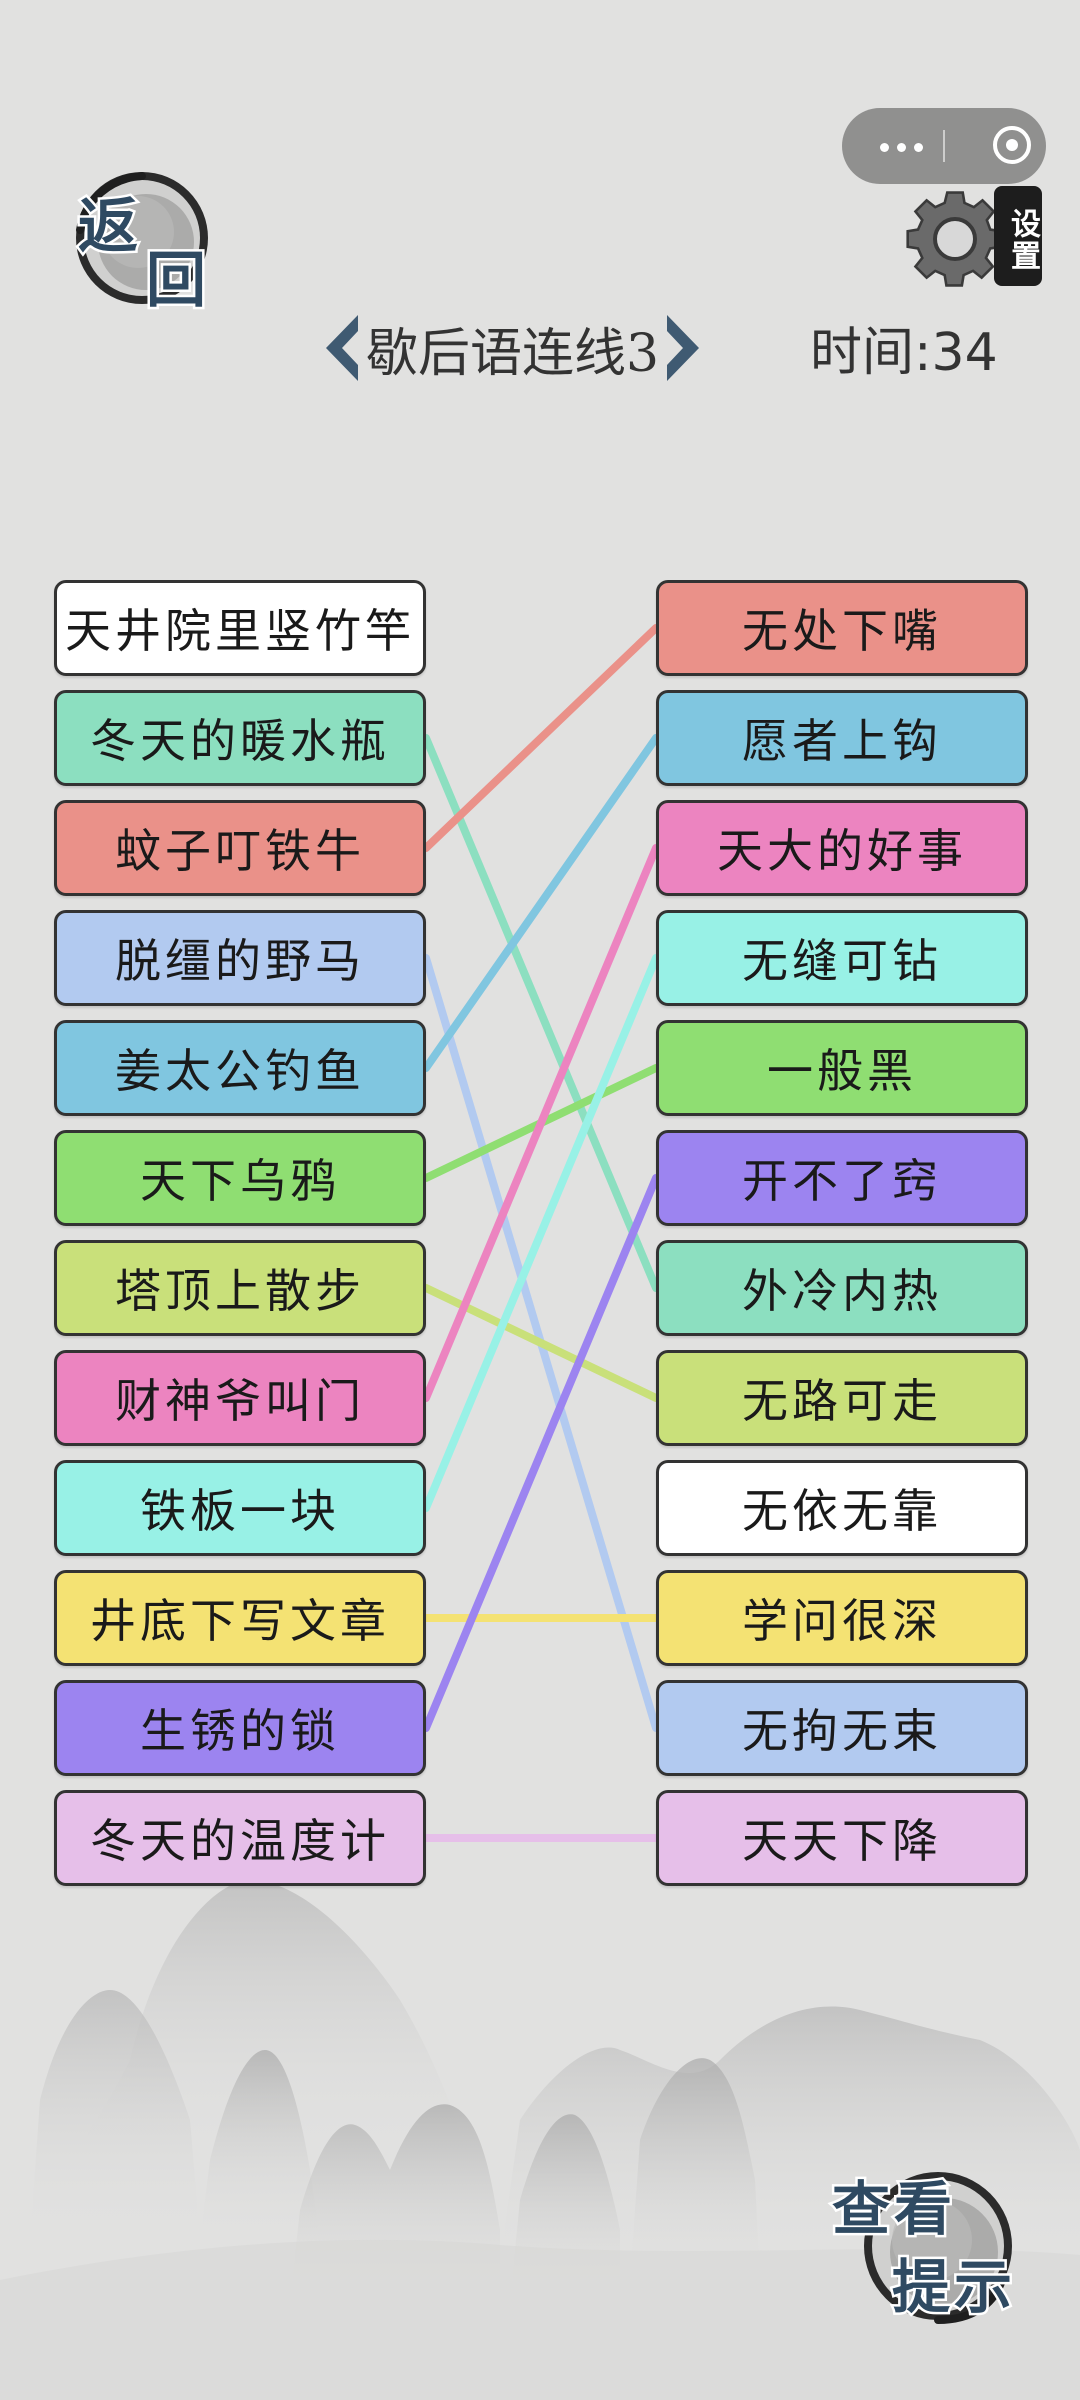 The image size is (1080, 2400). What do you see at coordinates (842, 1398) in the screenshot?
I see `right-item-7: 无路可走` at bounding box center [842, 1398].